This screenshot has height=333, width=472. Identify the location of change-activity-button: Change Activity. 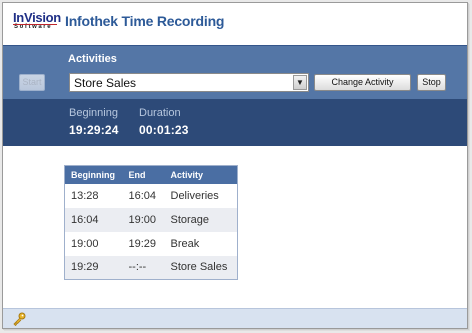
(362, 82).